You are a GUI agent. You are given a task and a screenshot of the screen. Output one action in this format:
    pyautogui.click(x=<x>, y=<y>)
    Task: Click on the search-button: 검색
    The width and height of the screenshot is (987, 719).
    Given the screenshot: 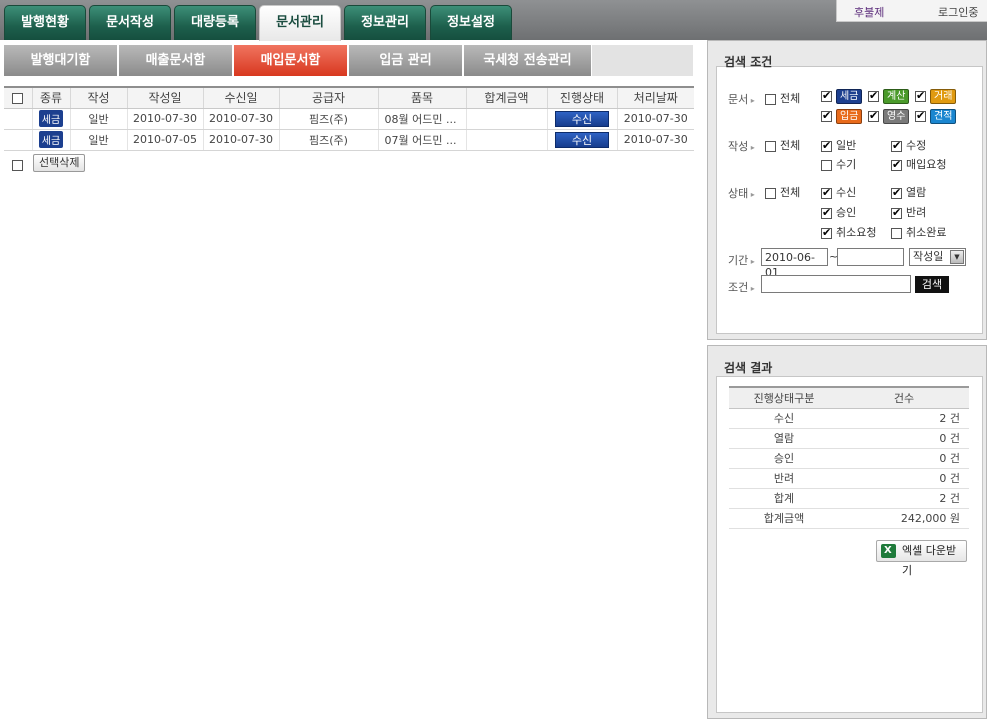 What is the action you would take?
    pyautogui.click(x=932, y=284)
    